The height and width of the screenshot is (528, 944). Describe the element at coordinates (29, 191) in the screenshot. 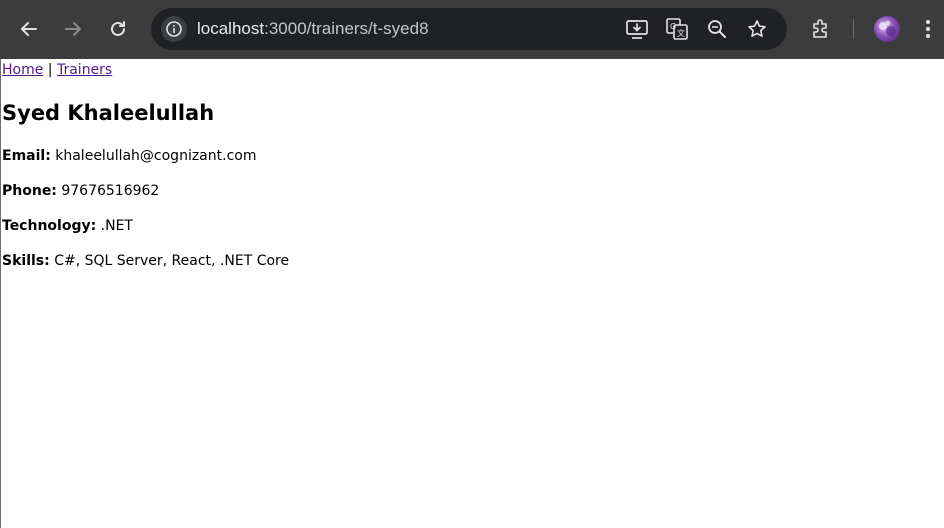

I see `phone-label: Phone:` at that location.